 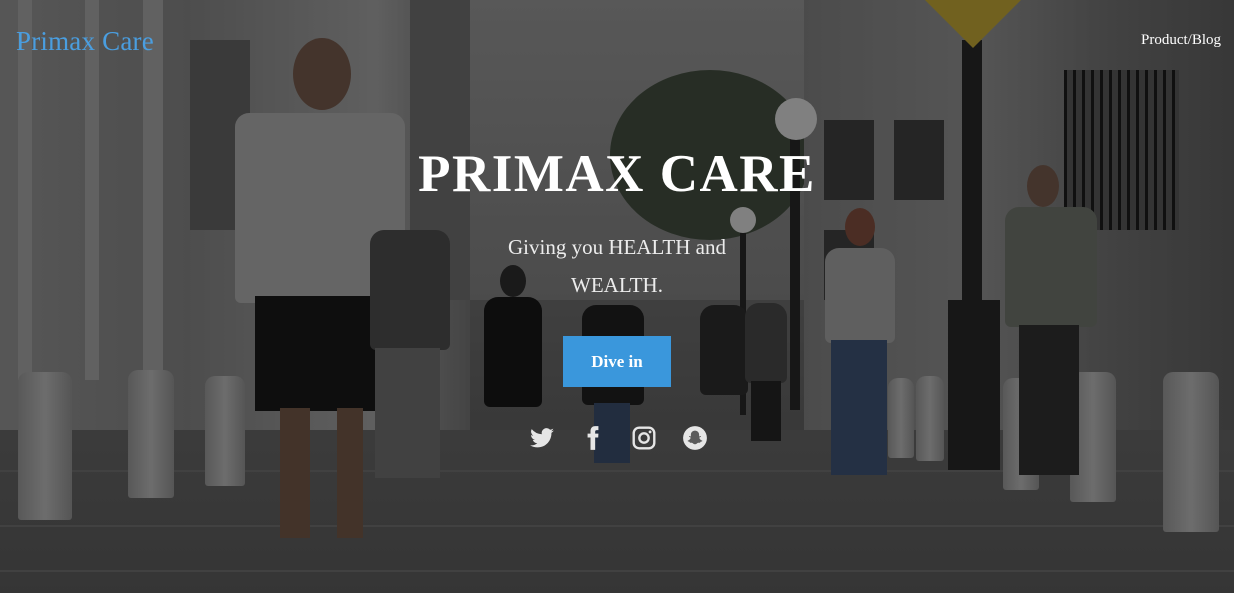 What do you see at coordinates (644, 438) in the screenshot?
I see `instagram-icon` at bounding box center [644, 438].